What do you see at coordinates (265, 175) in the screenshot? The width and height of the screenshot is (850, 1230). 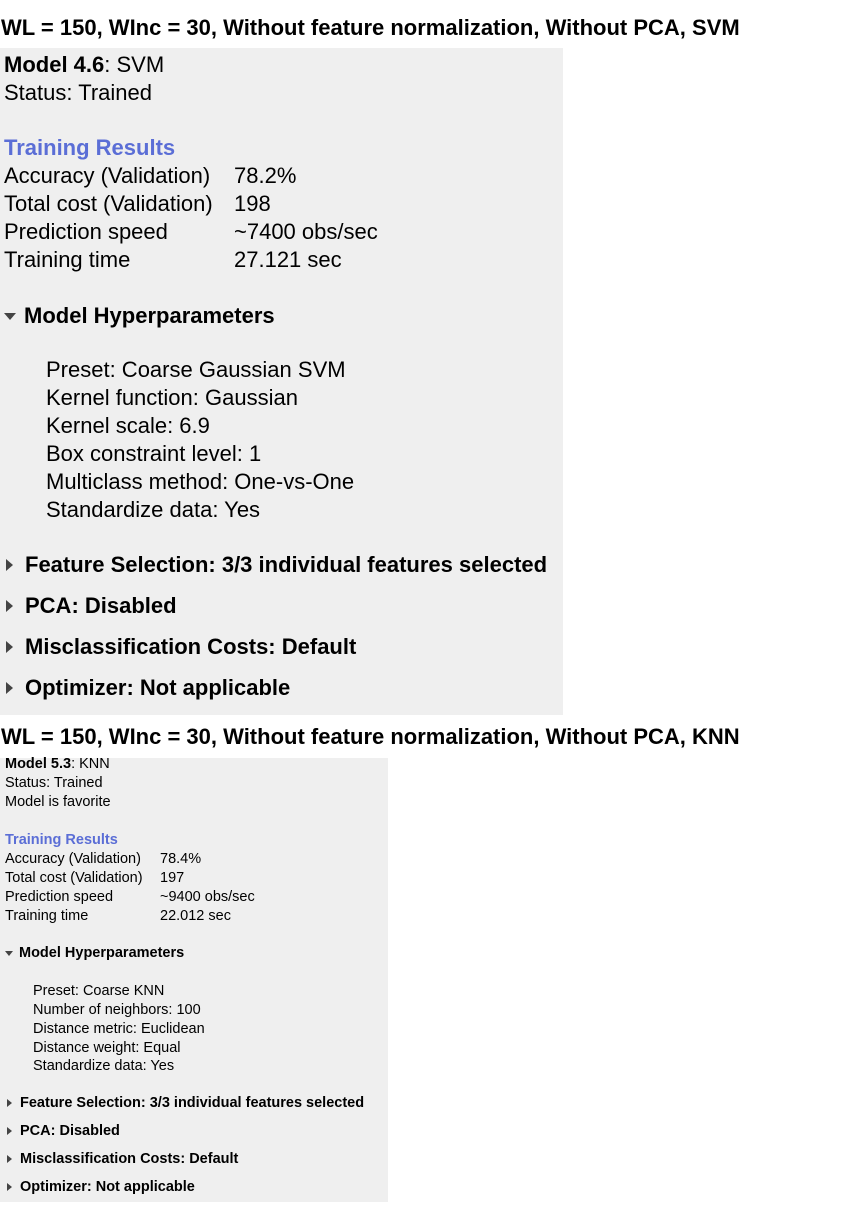 I see `metric-value-accuracy: 78.2%` at bounding box center [265, 175].